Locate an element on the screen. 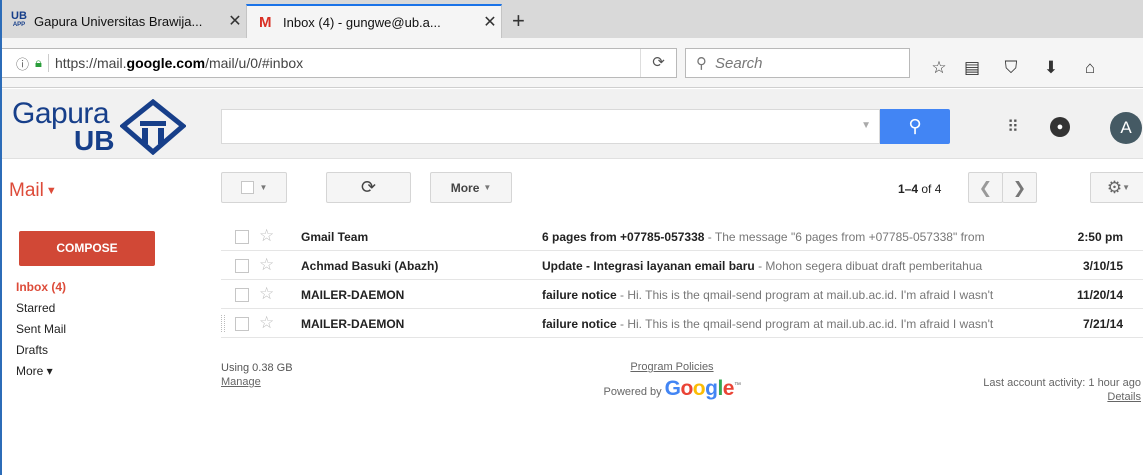 This screenshot has height=475, width=1143. more-button: More ▼ is located at coordinates (471, 187).